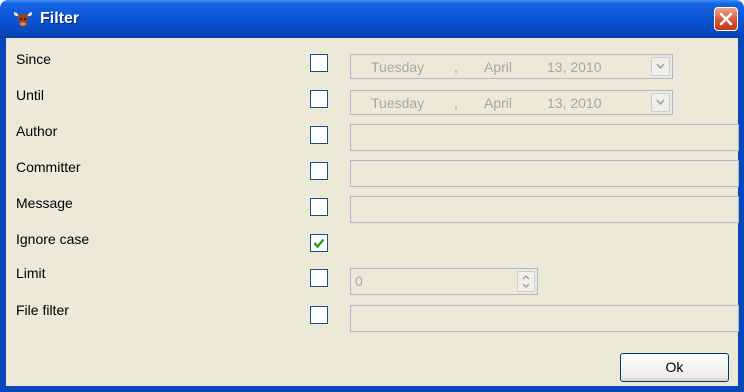 Image resolution: width=744 pixels, height=392 pixels. What do you see at coordinates (372, 389) in the screenshot?
I see `window-frame-bottom` at bounding box center [372, 389].